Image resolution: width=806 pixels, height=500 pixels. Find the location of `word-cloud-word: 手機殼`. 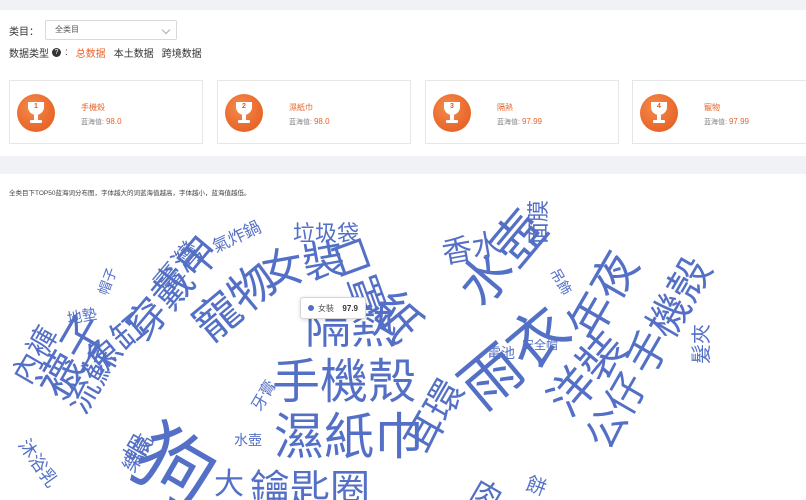

word-cloud-word: 手機殼 is located at coordinates (344, 383).